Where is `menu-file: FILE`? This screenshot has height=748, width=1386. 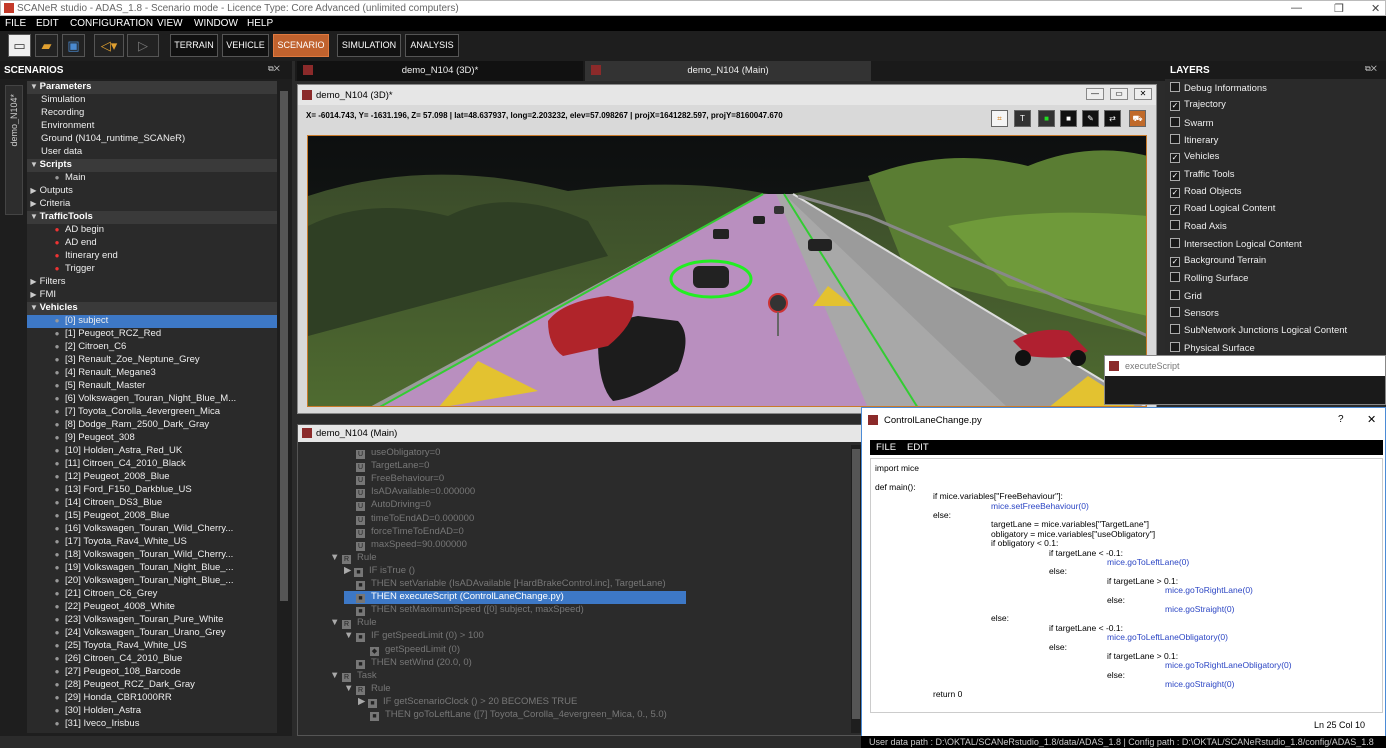
menu-file: FILE is located at coordinates (15, 23).